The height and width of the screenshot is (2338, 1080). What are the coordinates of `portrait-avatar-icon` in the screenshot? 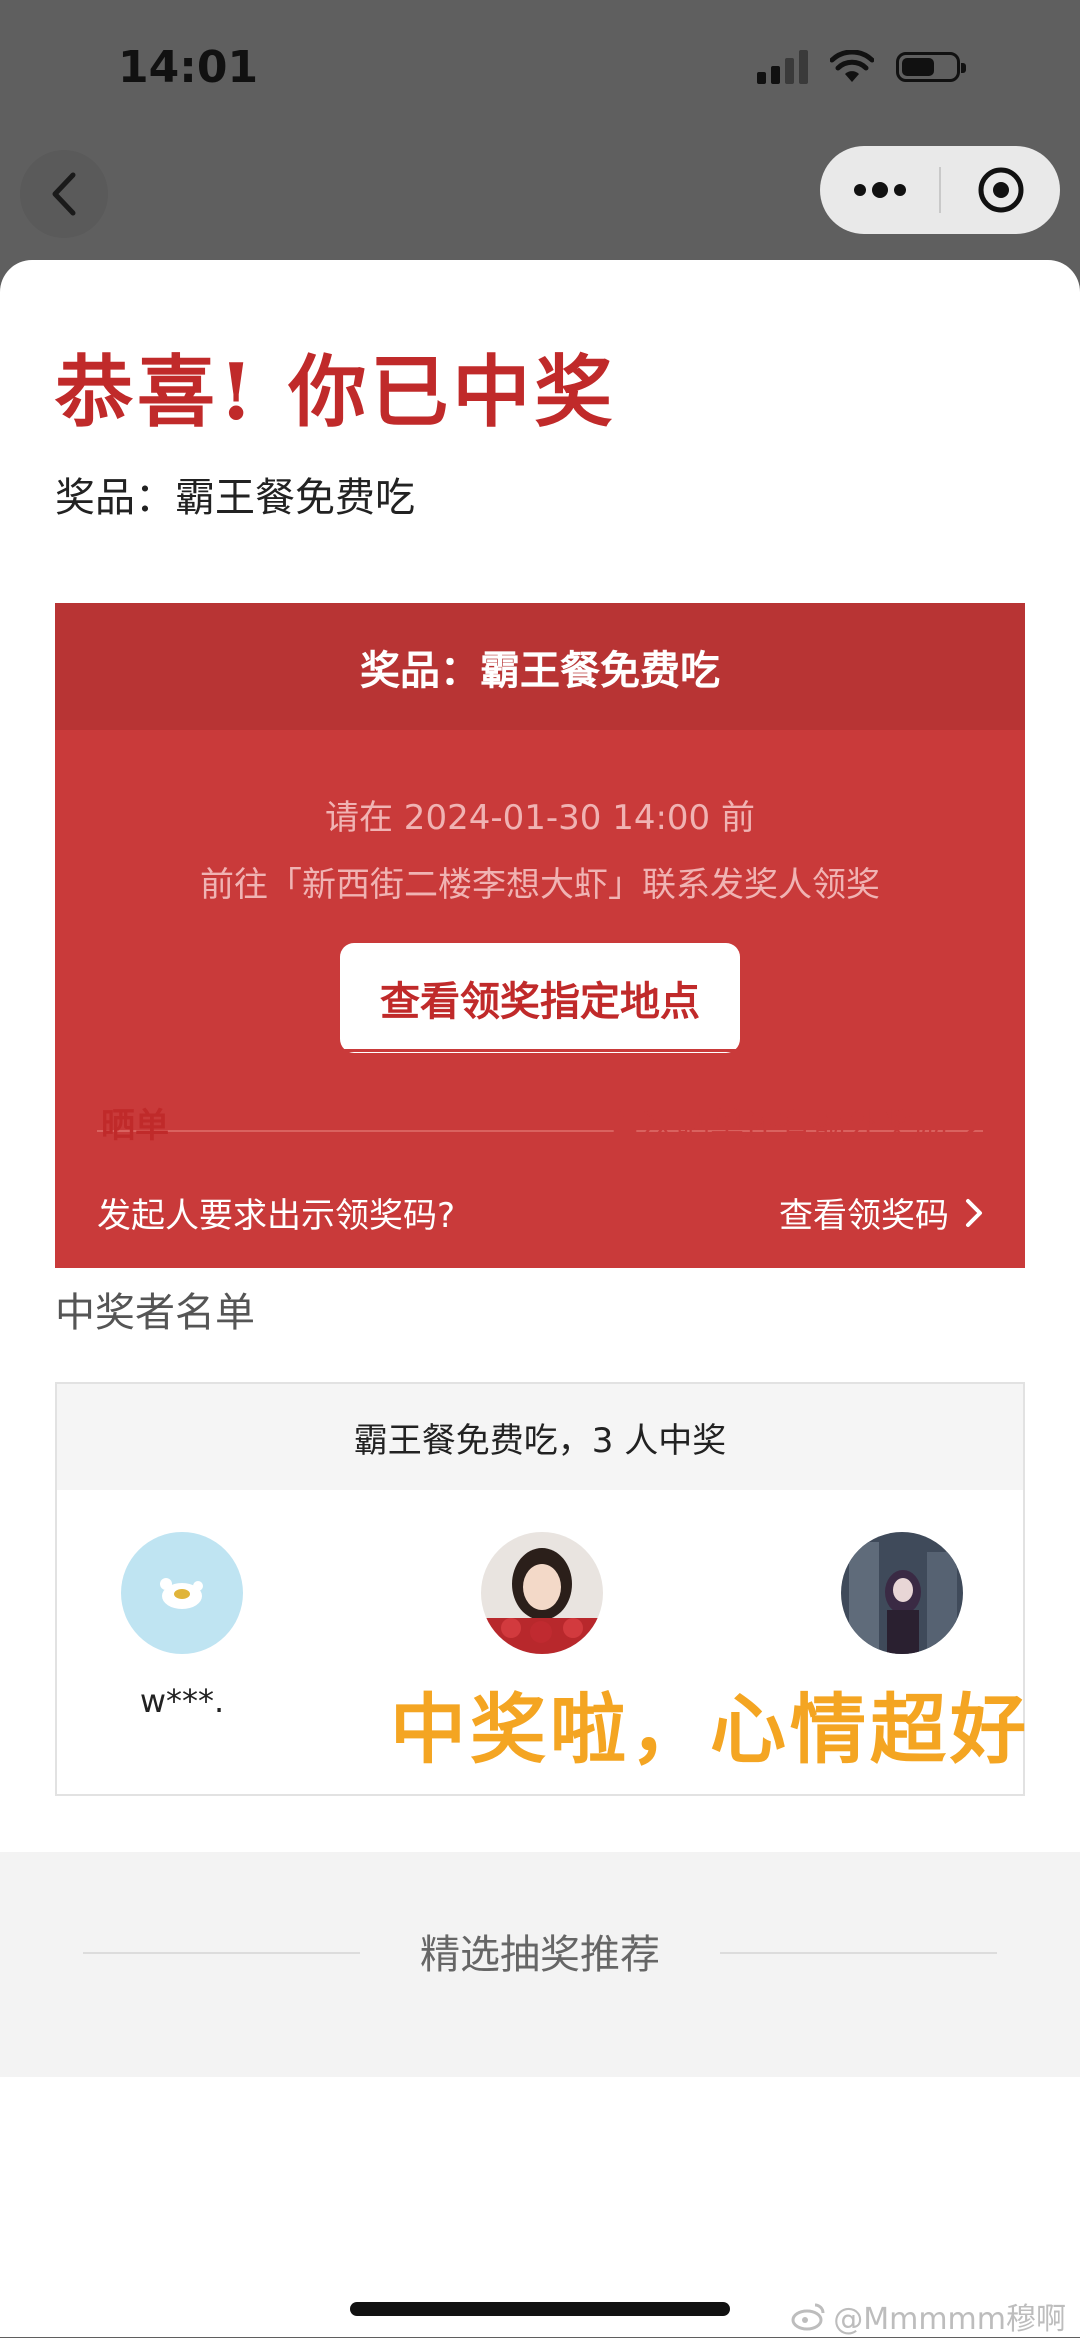 It's located at (542, 1593).